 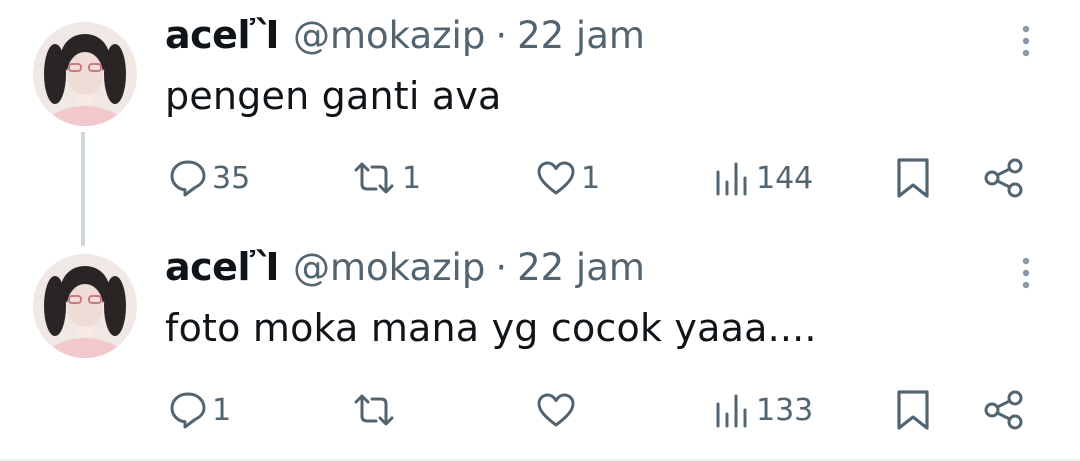 What do you see at coordinates (209, 178) in the screenshot?
I see `reply-button: 35` at bounding box center [209, 178].